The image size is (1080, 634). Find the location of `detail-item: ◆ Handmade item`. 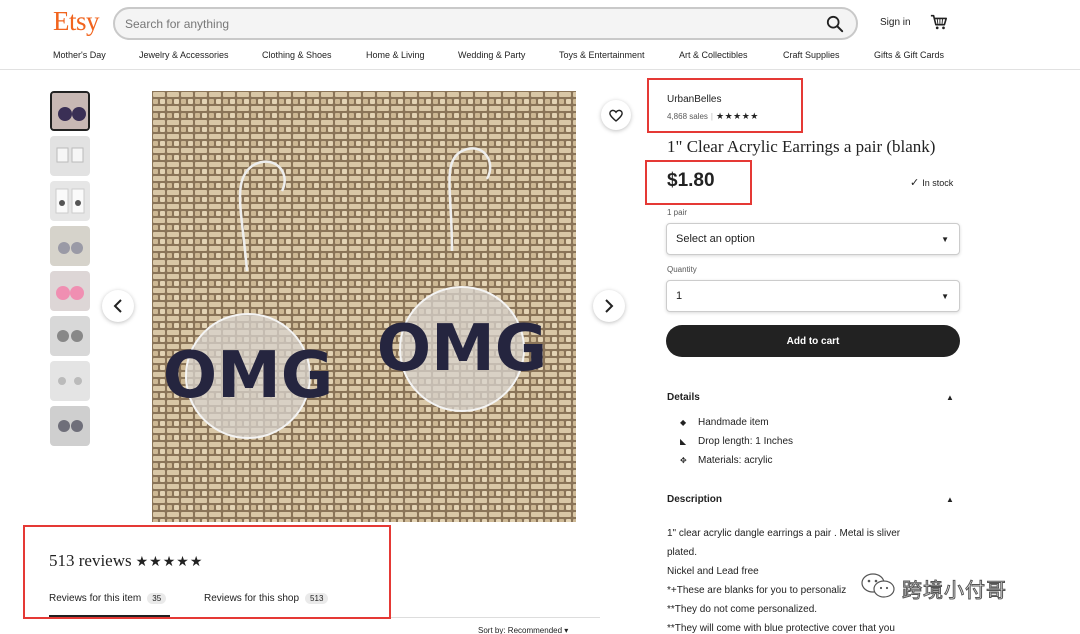

detail-item: ◆ Handmade item is located at coordinates (724, 422).